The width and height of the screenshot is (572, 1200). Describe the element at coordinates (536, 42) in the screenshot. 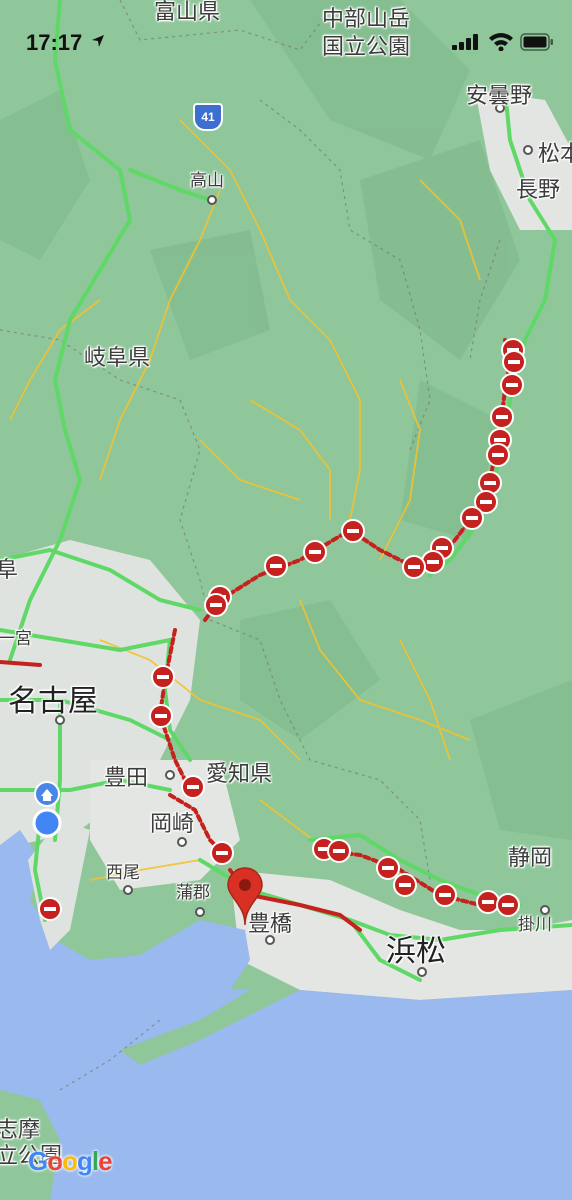

I see `battery-icon` at that location.